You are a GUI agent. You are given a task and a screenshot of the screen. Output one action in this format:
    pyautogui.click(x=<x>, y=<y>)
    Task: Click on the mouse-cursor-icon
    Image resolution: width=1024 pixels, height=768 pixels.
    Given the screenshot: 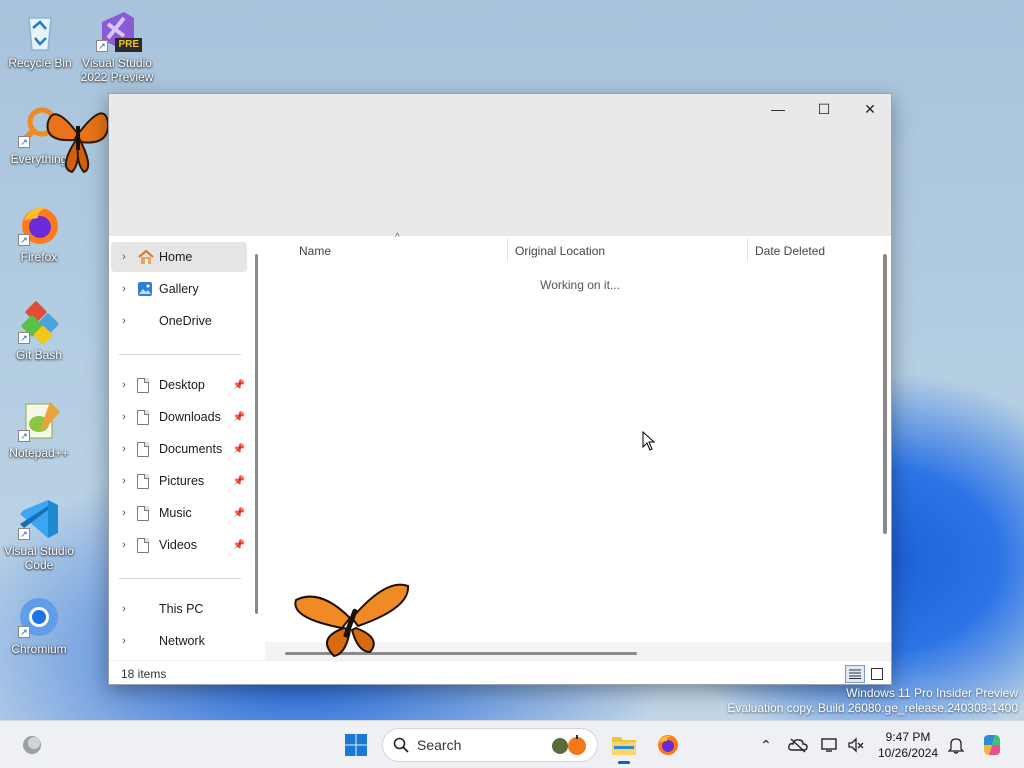 What is the action you would take?
    pyautogui.click(x=649, y=441)
    